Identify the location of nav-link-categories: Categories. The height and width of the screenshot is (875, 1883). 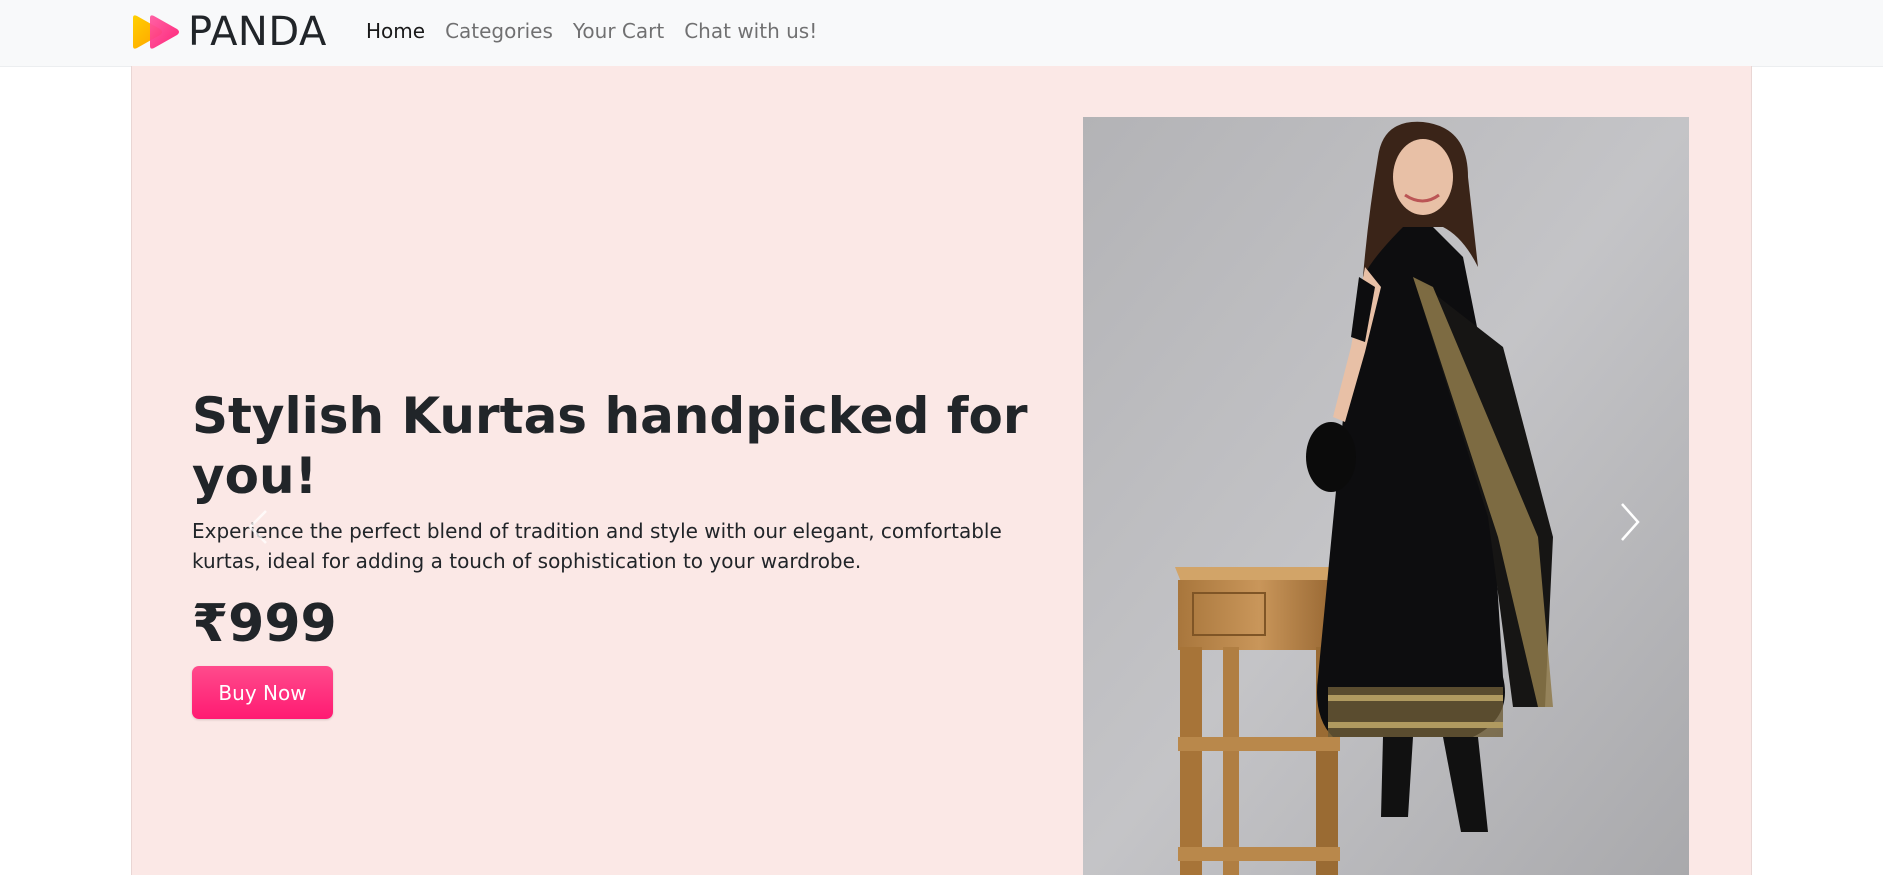
(499, 31).